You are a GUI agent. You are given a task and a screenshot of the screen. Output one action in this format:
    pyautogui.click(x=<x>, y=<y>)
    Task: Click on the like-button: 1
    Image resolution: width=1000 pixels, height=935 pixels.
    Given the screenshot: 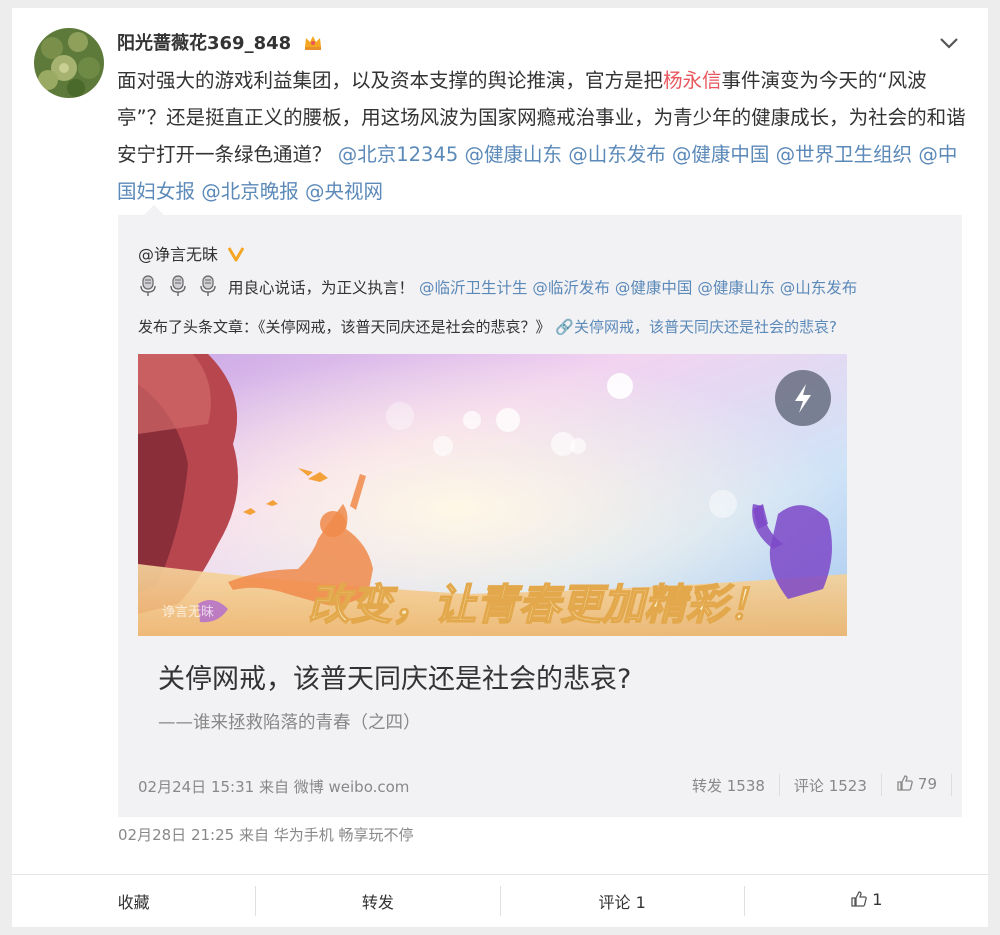 What is the action you would take?
    pyautogui.click(x=866, y=901)
    